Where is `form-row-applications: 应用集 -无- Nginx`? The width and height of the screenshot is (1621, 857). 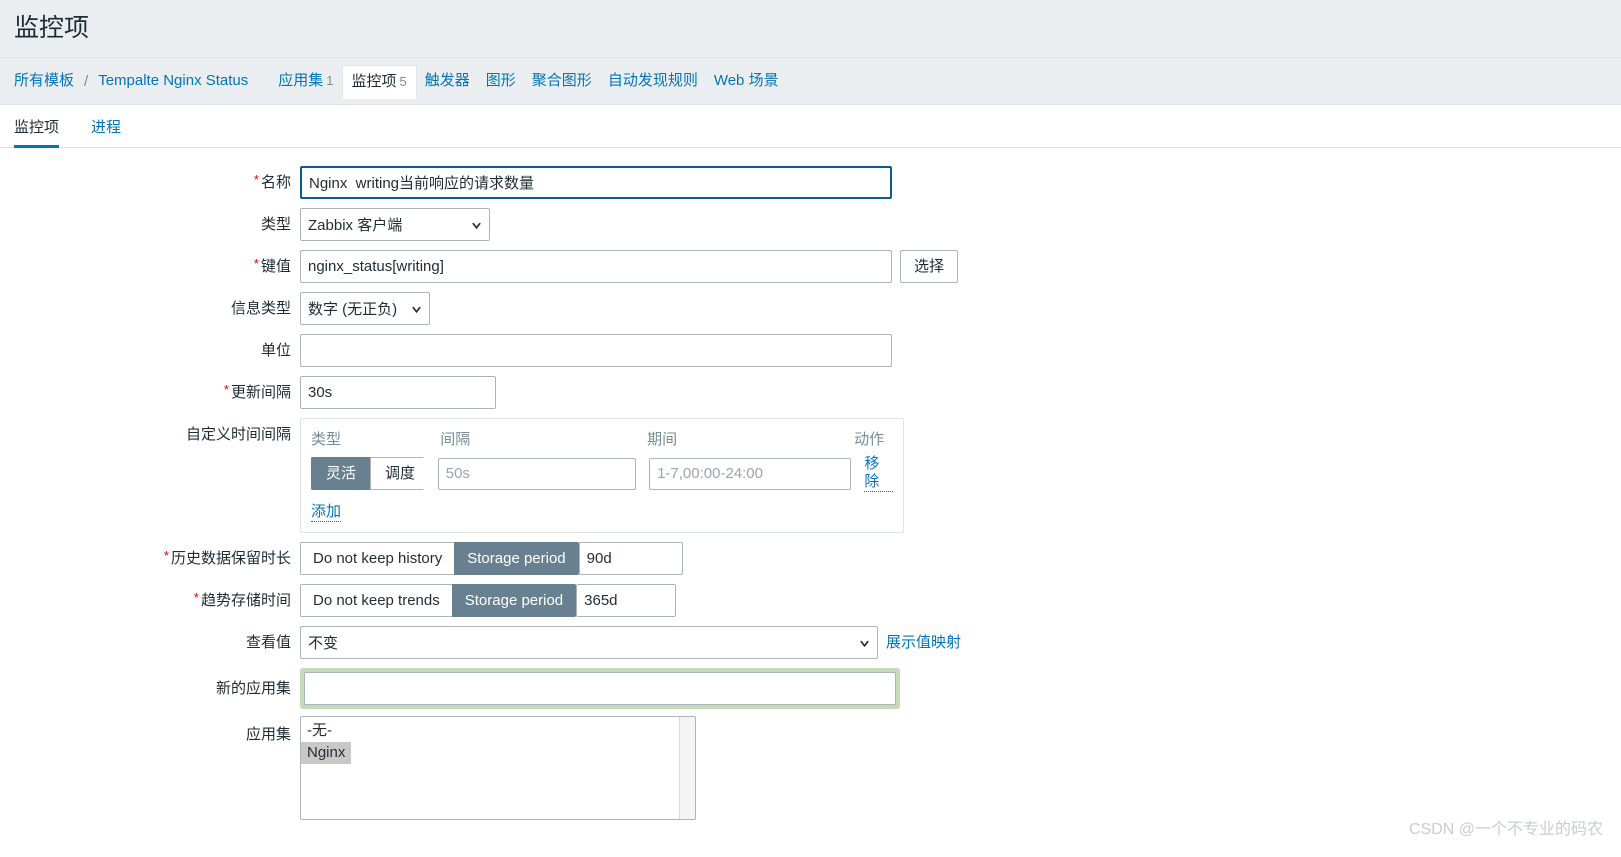
form-row-applications: 应用集 -无- Nginx is located at coordinates (810, 768).